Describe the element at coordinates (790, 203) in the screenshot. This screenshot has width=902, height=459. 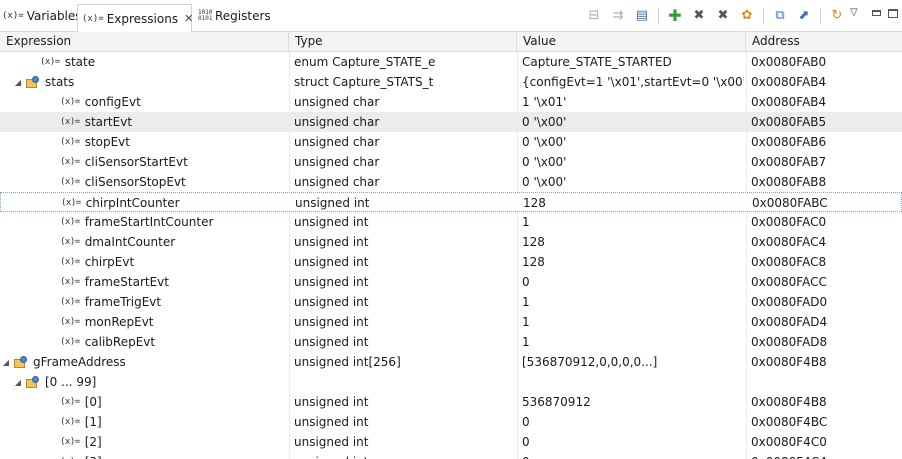
I see `expression-address: 0x0080FABC` at that location.